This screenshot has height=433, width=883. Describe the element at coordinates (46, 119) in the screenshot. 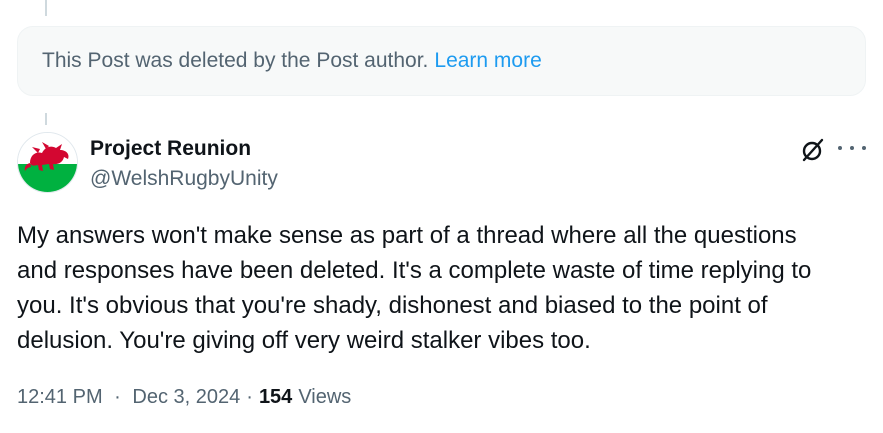

I see `thread-line-connector` at that location.